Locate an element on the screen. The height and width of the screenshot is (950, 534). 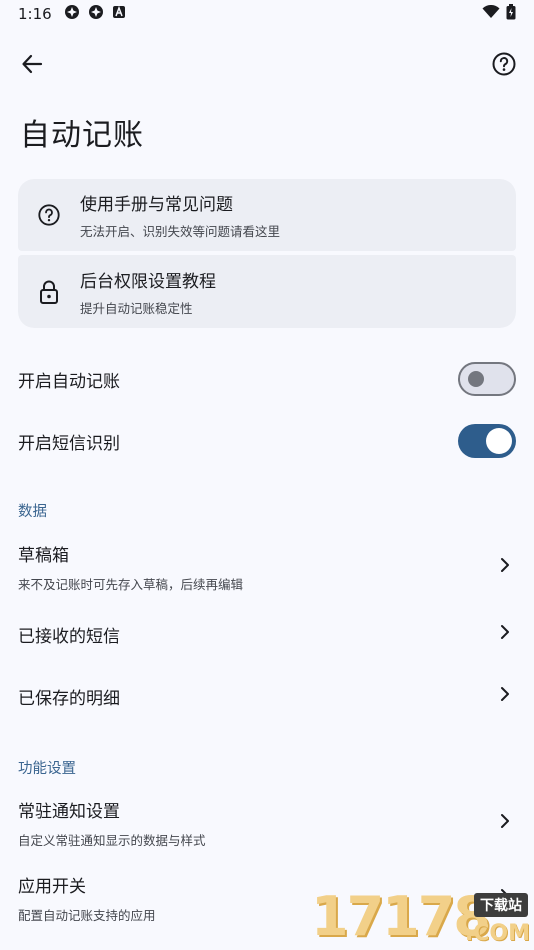
sms-recognition-toggle is located at coordinates (487, 441).